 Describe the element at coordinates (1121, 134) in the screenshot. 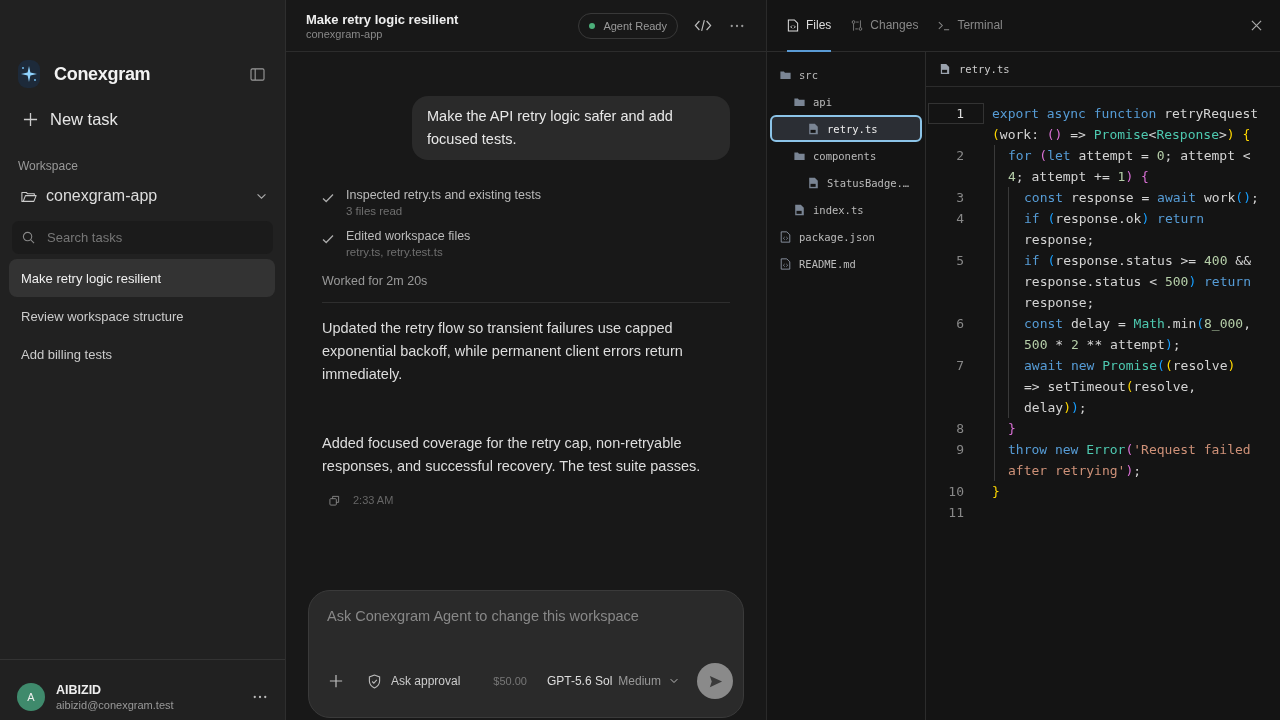

I see `code-line: (work: () => Promise<Response>) {` at that location.